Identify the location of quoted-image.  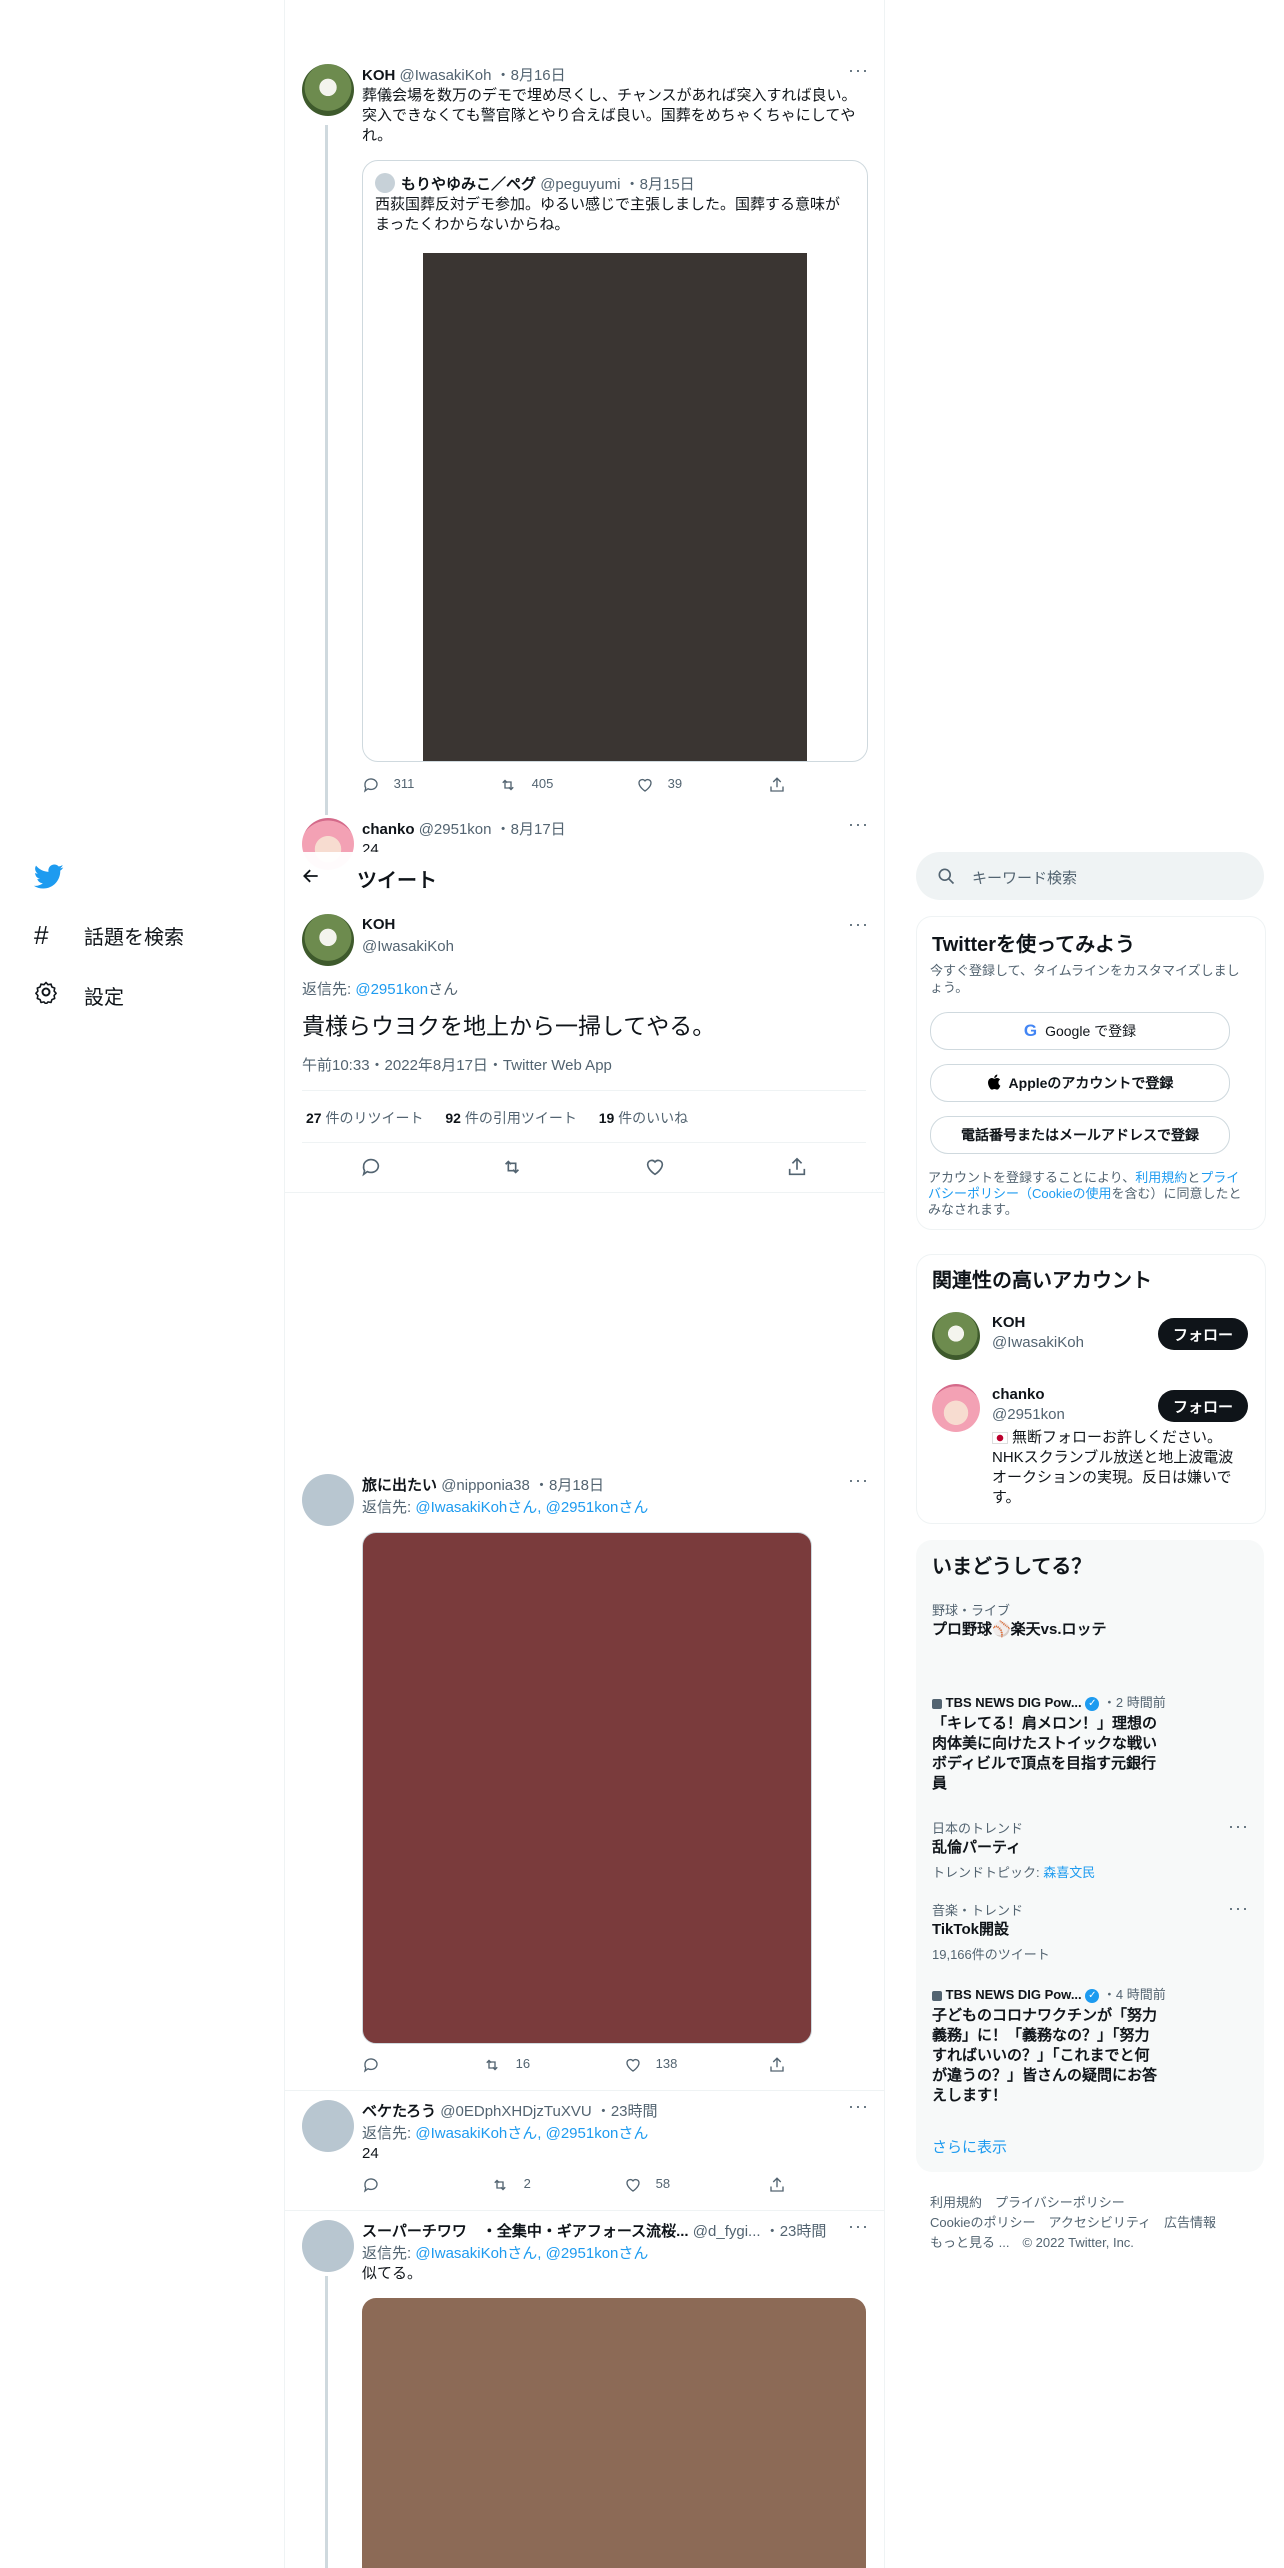
(615, 507).